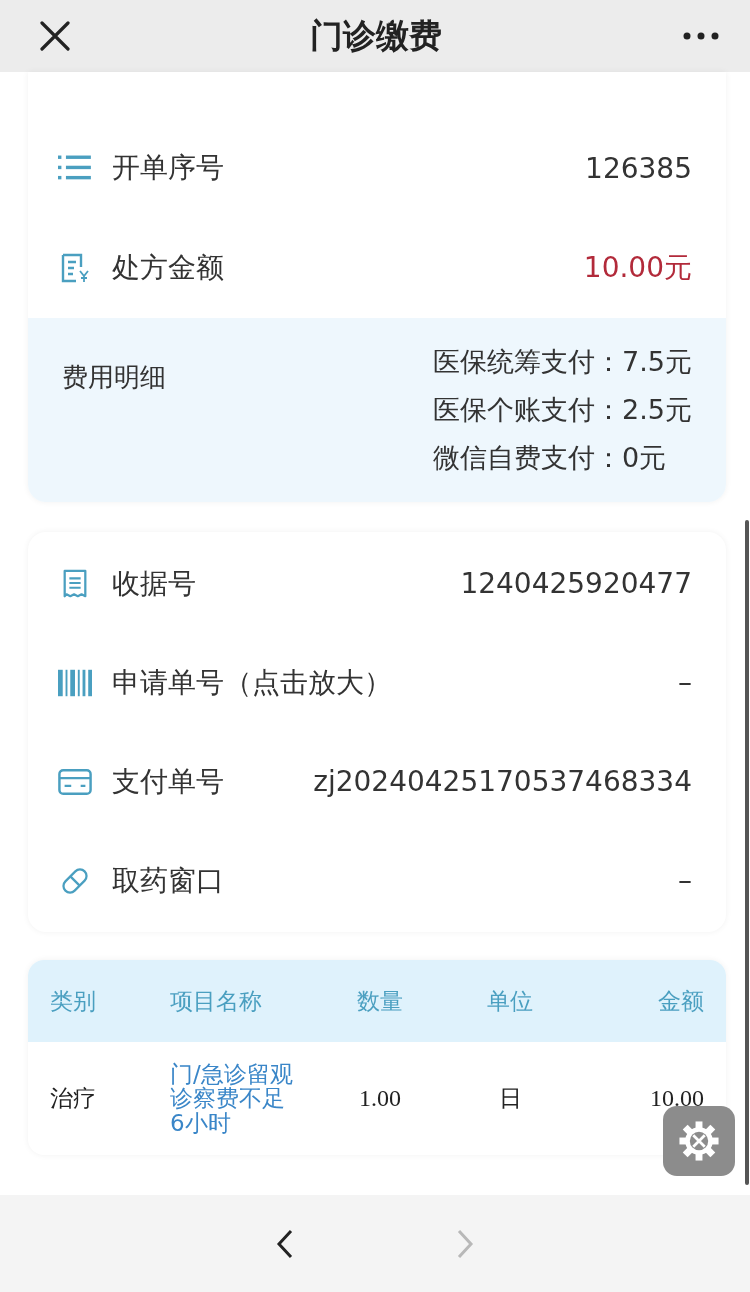 This screenshot has width=750, height=1292. I want to click on tools-button, so click(699, 1141).